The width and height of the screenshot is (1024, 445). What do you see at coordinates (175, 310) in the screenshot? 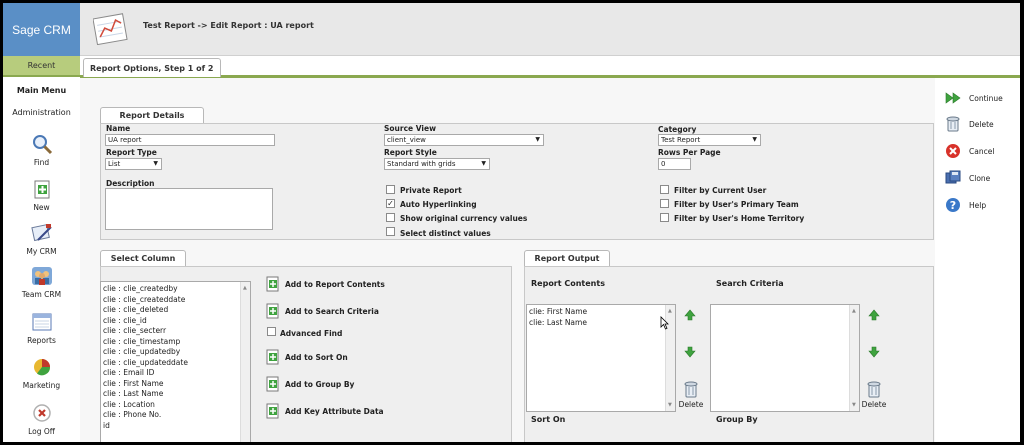
I see `list-item: clie : clie_deleted` at bounding box center [175, 310].